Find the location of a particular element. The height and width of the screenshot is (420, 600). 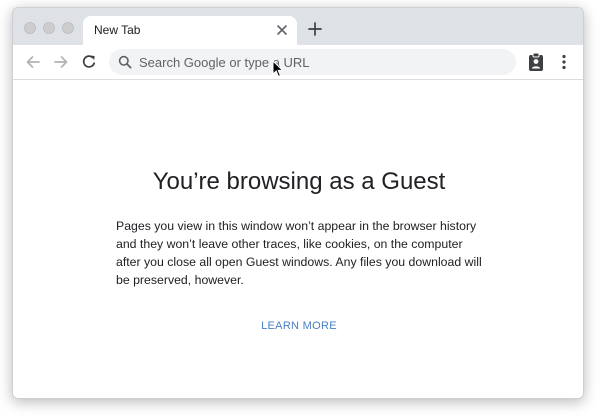

more-vertical-icon is located at coordinates (564, 62).